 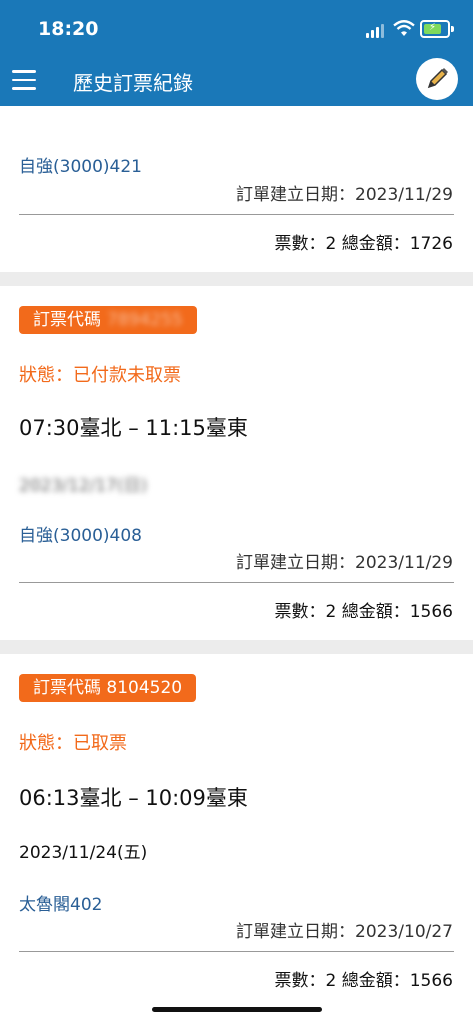 What do you see at coordinates (236, 29) in the screenshot?
I see `status-bar: 18:20 ⚡` at bounding box center [236, 29].